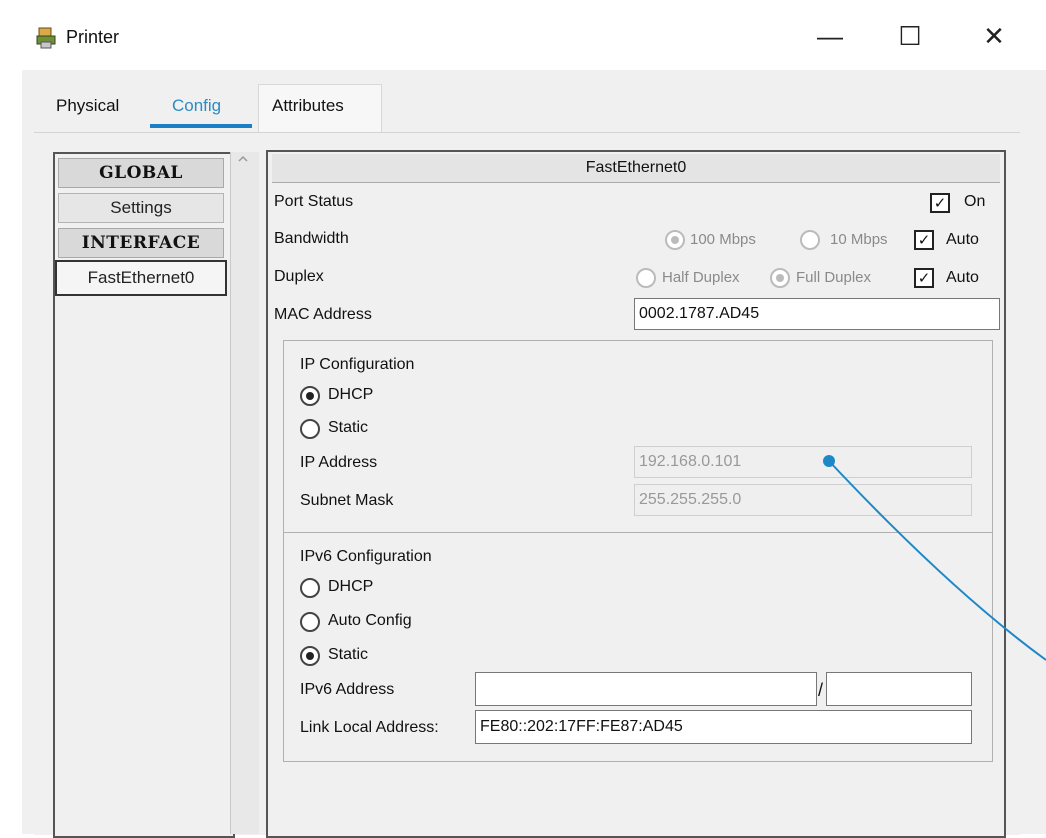  I want to click on callout-pointer-dot, so click(829, 461).